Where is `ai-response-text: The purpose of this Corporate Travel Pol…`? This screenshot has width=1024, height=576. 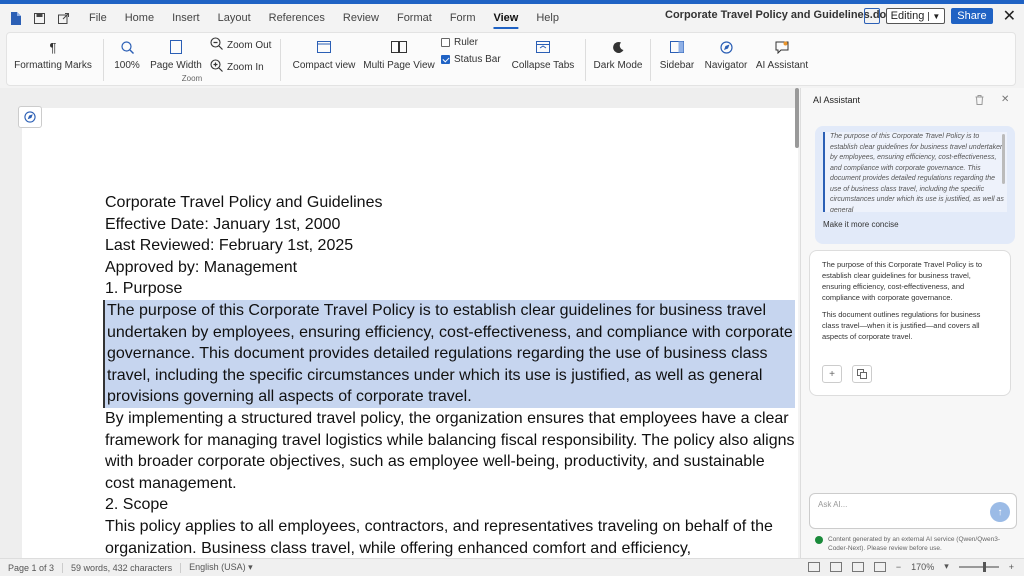
ai-response-text: The purpose of this Corporate Travel Pol… is located at coordinates (902, 281).